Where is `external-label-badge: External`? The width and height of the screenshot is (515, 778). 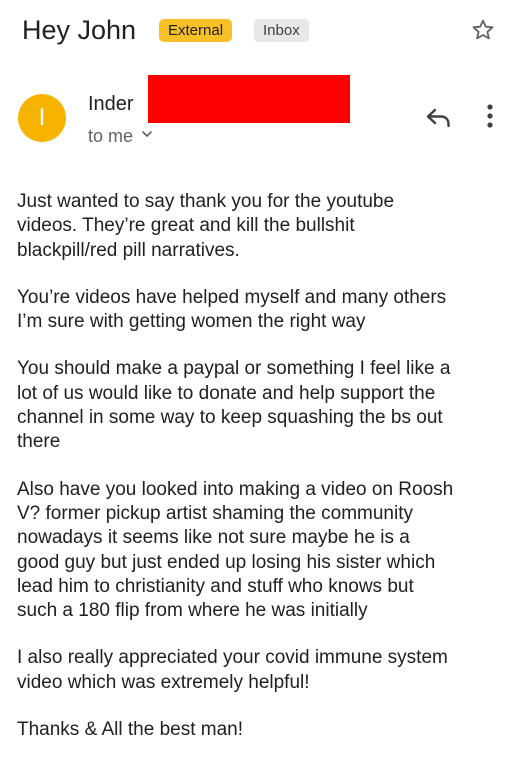
external-label-badge: External is located at coordinates (196, 30).